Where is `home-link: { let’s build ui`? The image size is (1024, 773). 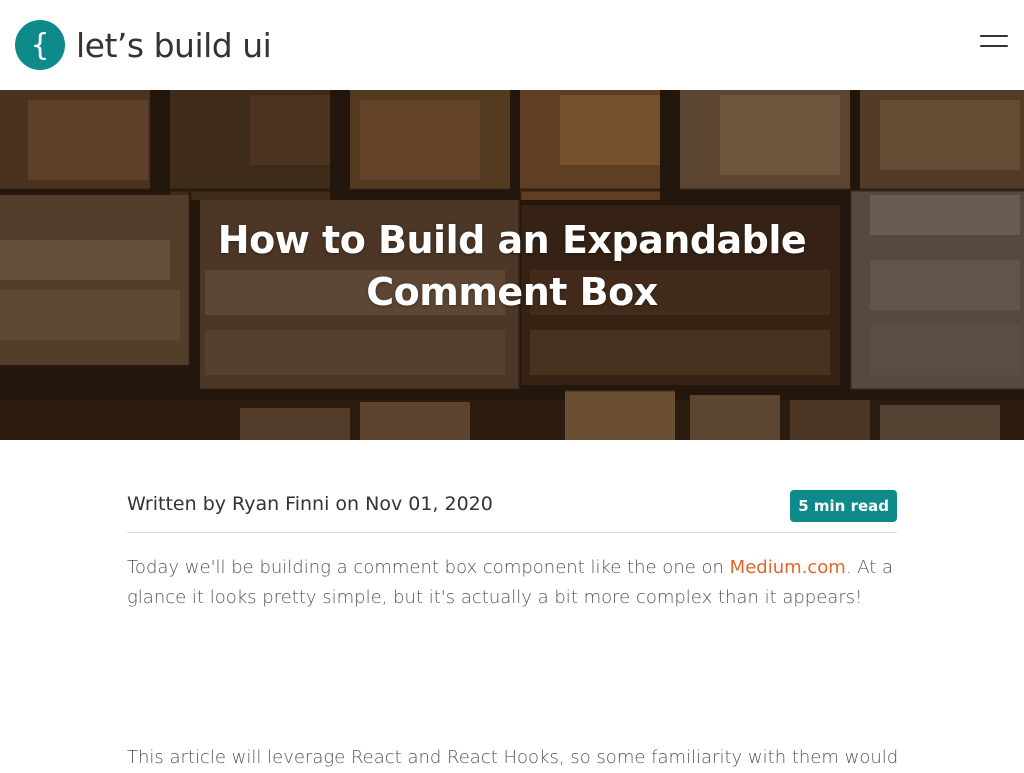
home-link: { let’s build ui is located at coordinates (143, 45).